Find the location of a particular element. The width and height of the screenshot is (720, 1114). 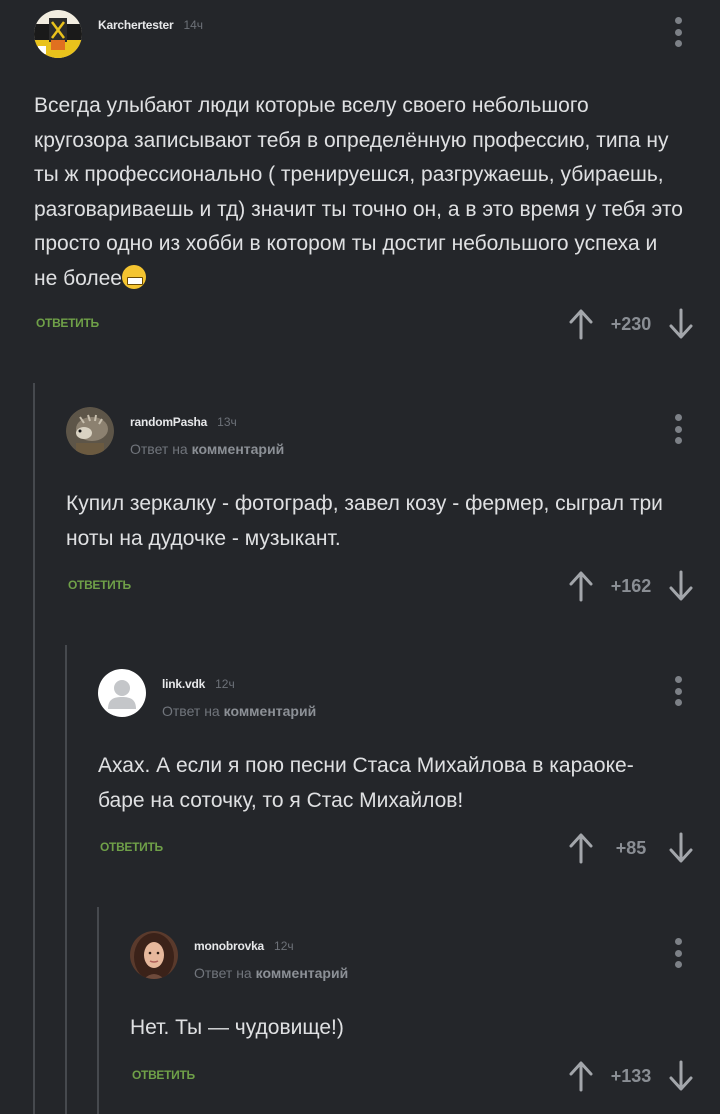

vote-controls: +85 is located at coordinates (631, 848).